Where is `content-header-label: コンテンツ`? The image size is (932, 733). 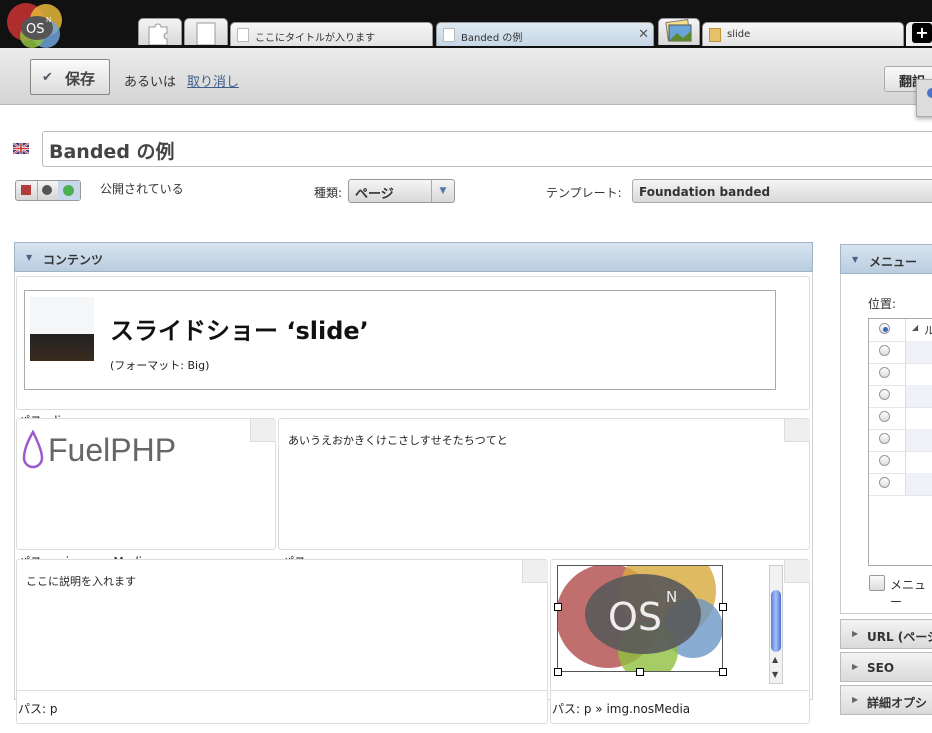
content-header-label: コンテンツ is located at coordinates (73, 260).